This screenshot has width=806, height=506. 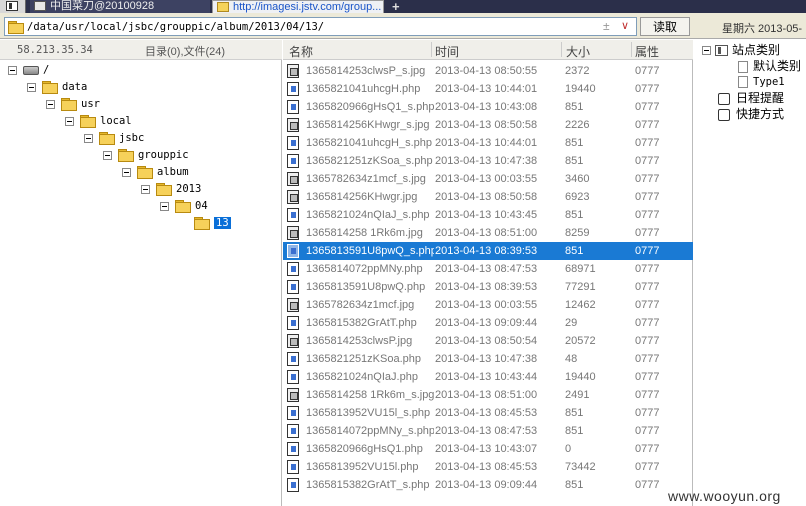 I want to click on file-time: 2013-04-13 10:43:45, so click(x=486, y=215).